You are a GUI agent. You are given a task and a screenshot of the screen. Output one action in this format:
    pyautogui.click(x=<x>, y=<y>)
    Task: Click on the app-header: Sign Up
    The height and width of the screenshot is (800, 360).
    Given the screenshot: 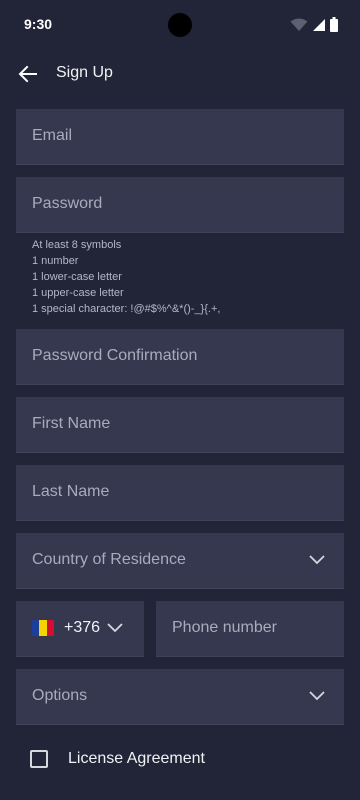 What is the action you would take?
    pyautogui.click(x=180, y=73)
    